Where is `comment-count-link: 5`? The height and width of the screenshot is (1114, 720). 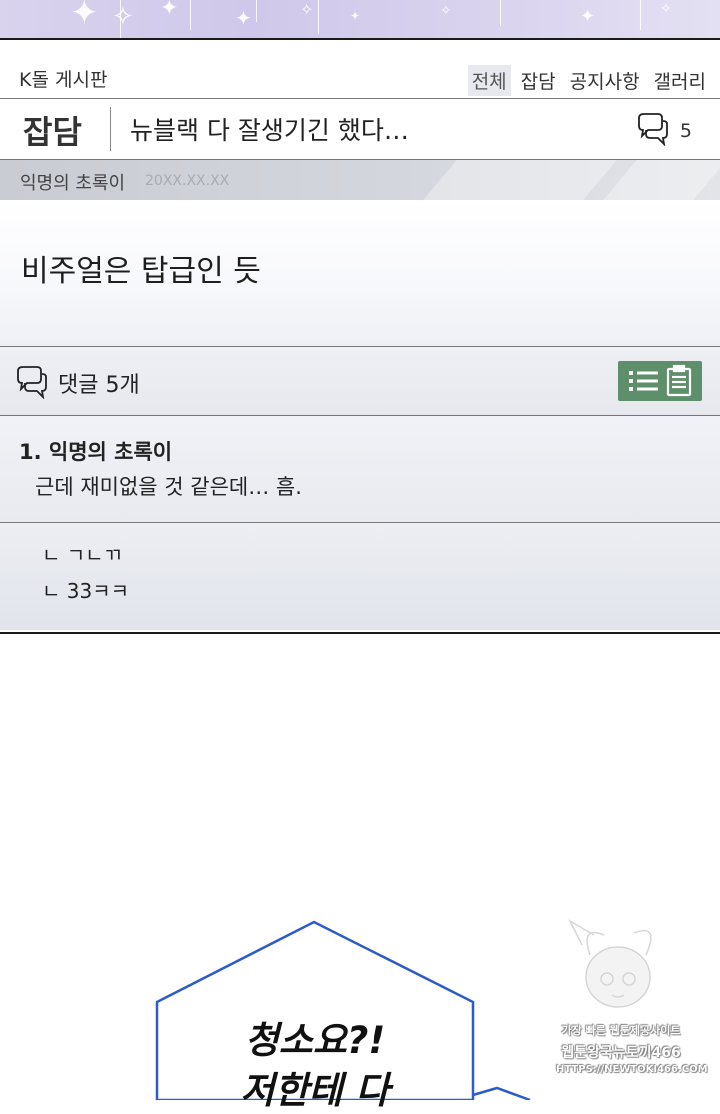 comment-count-link: 5 is located at coordinates (663, 131).